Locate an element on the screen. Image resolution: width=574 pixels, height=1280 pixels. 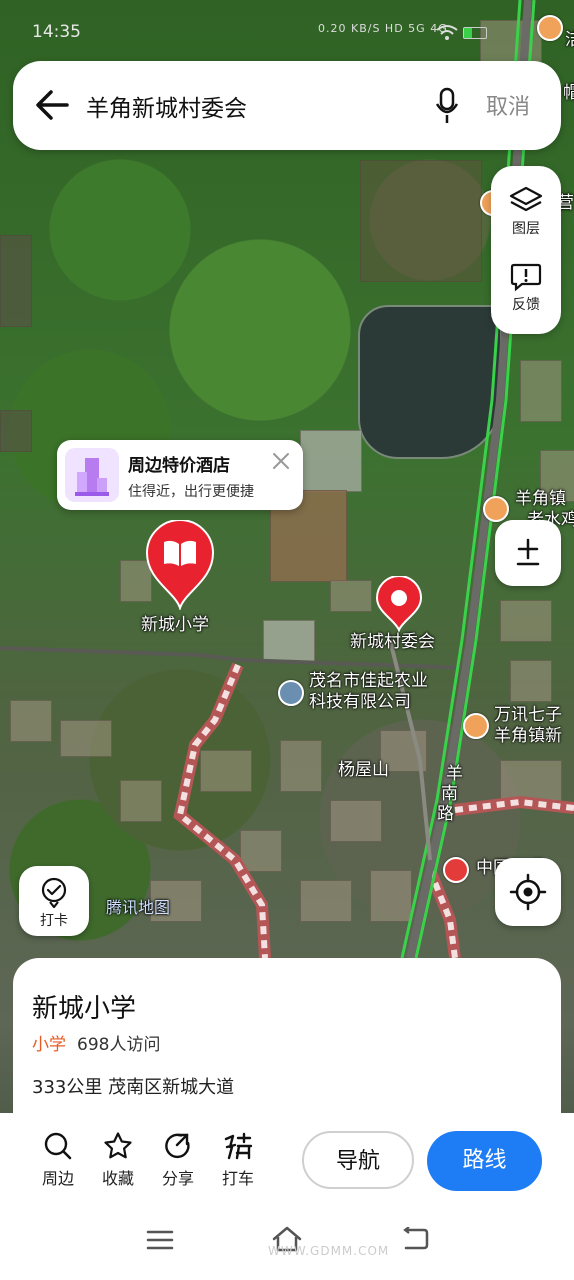
battery-icon is located at coordinates (475, 33).